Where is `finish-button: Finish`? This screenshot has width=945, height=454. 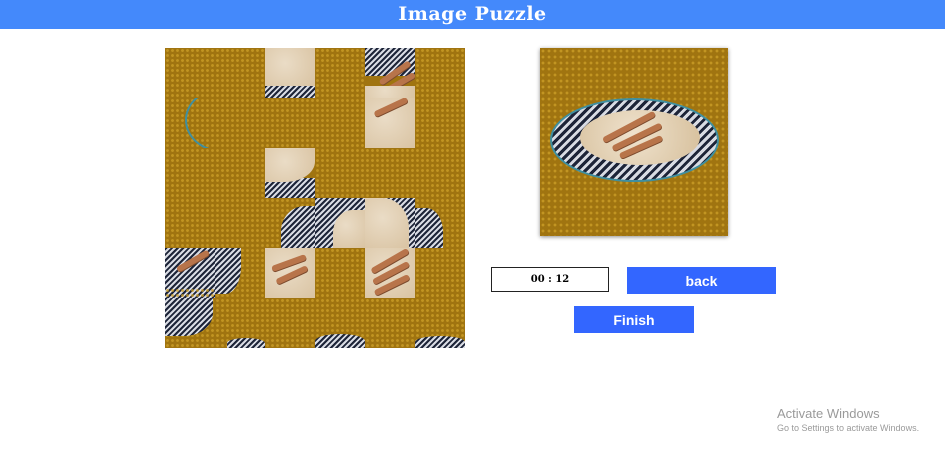 finish-button: Finish is located at coordinates (634, 319).